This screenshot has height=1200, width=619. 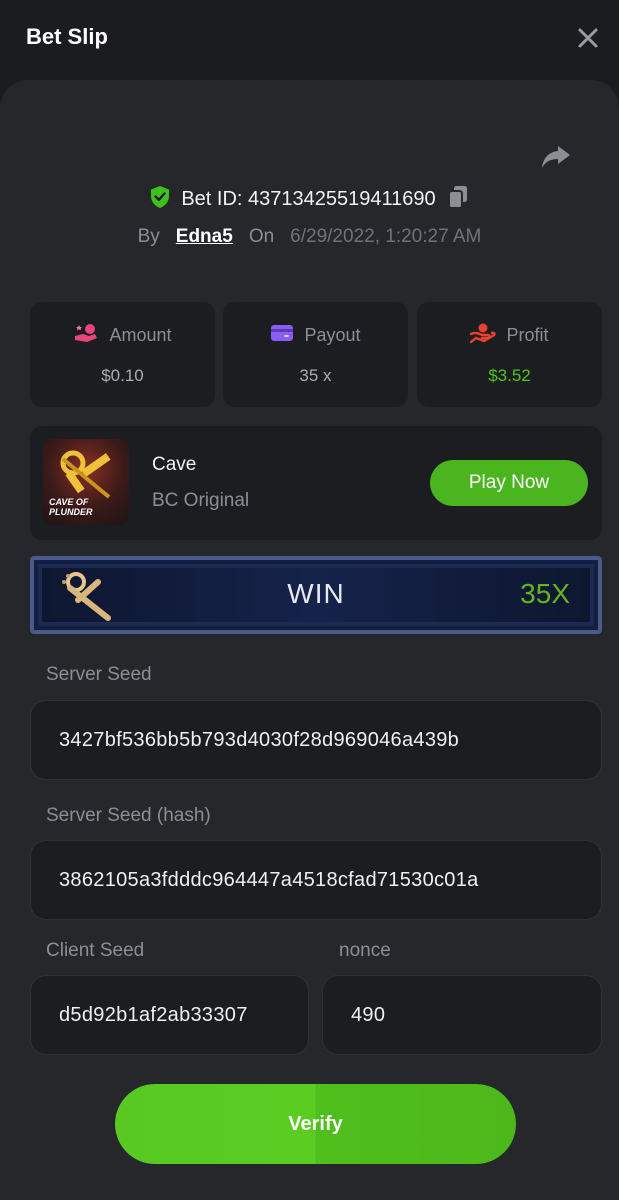 What do you see at coordinates (386, 236) in the screenshot?
I see `bet-date: 6/29/2022, 1:20:27 AM` at bounding box center [386, 236].